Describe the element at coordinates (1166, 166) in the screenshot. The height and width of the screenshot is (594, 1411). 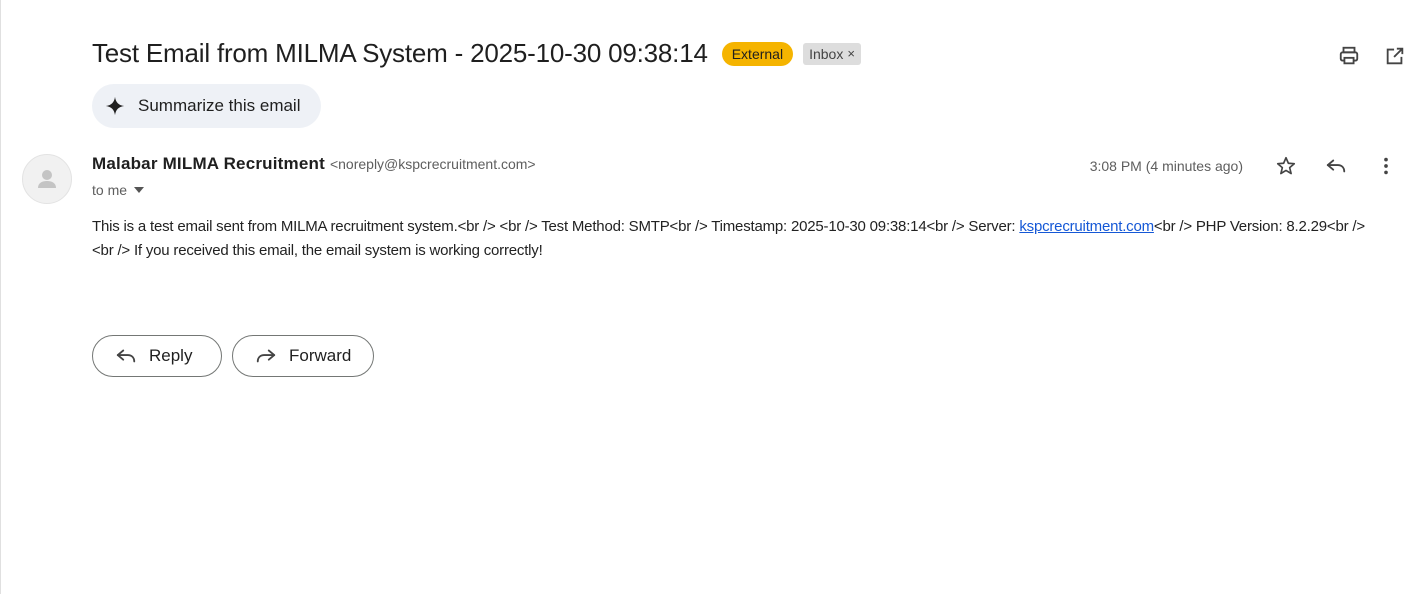
I see `timestamp: 3:08 PM (4 minutes ago)` at that location.